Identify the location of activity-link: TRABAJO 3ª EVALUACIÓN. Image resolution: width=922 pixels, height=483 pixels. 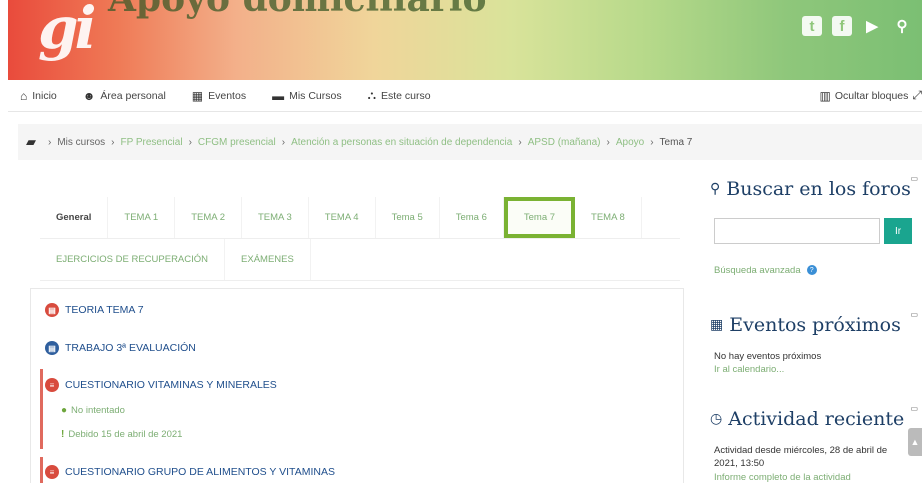
(130, 348).